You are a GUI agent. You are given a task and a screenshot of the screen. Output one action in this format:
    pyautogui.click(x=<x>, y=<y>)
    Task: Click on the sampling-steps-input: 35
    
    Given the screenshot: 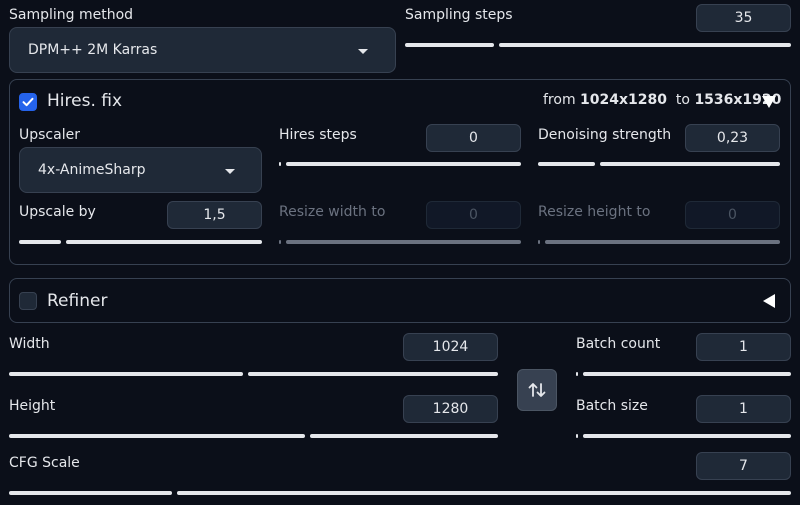 What is the action you would take?
    pyautogui.click(x=743, y=18)
    